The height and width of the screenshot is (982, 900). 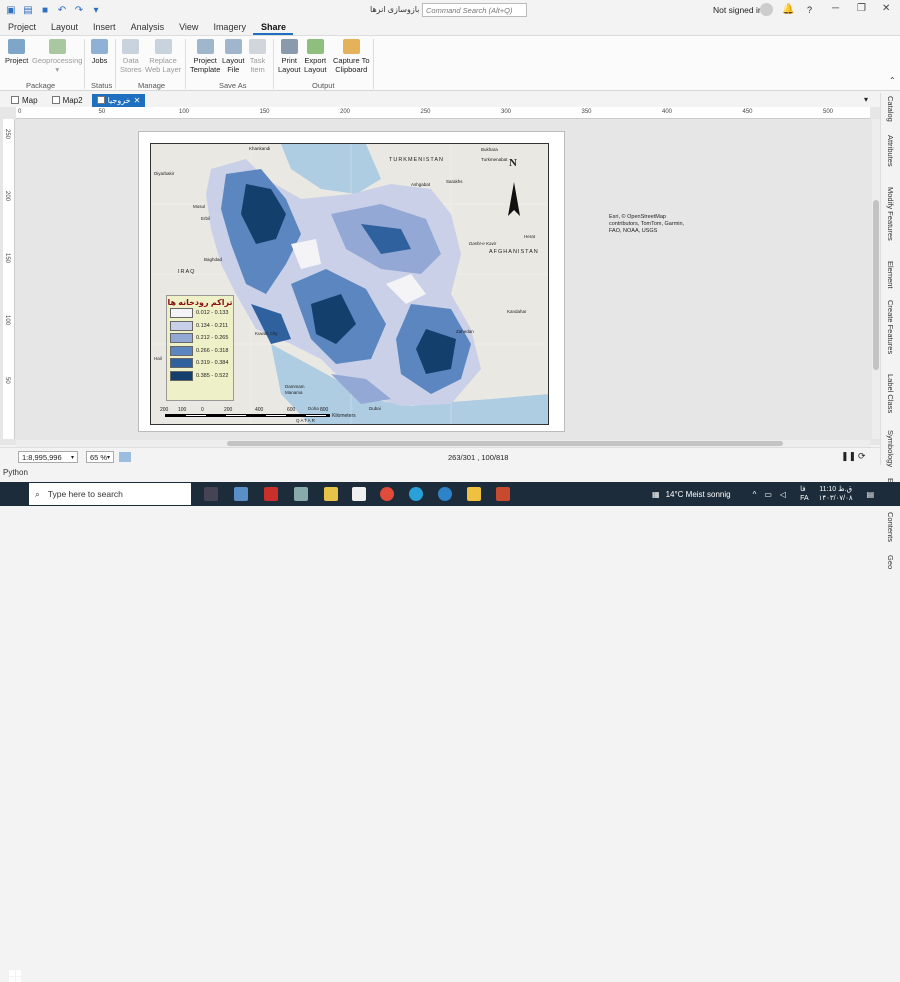 I want to click on dock-pane-geo: Geo, so click(x=890, y=562).